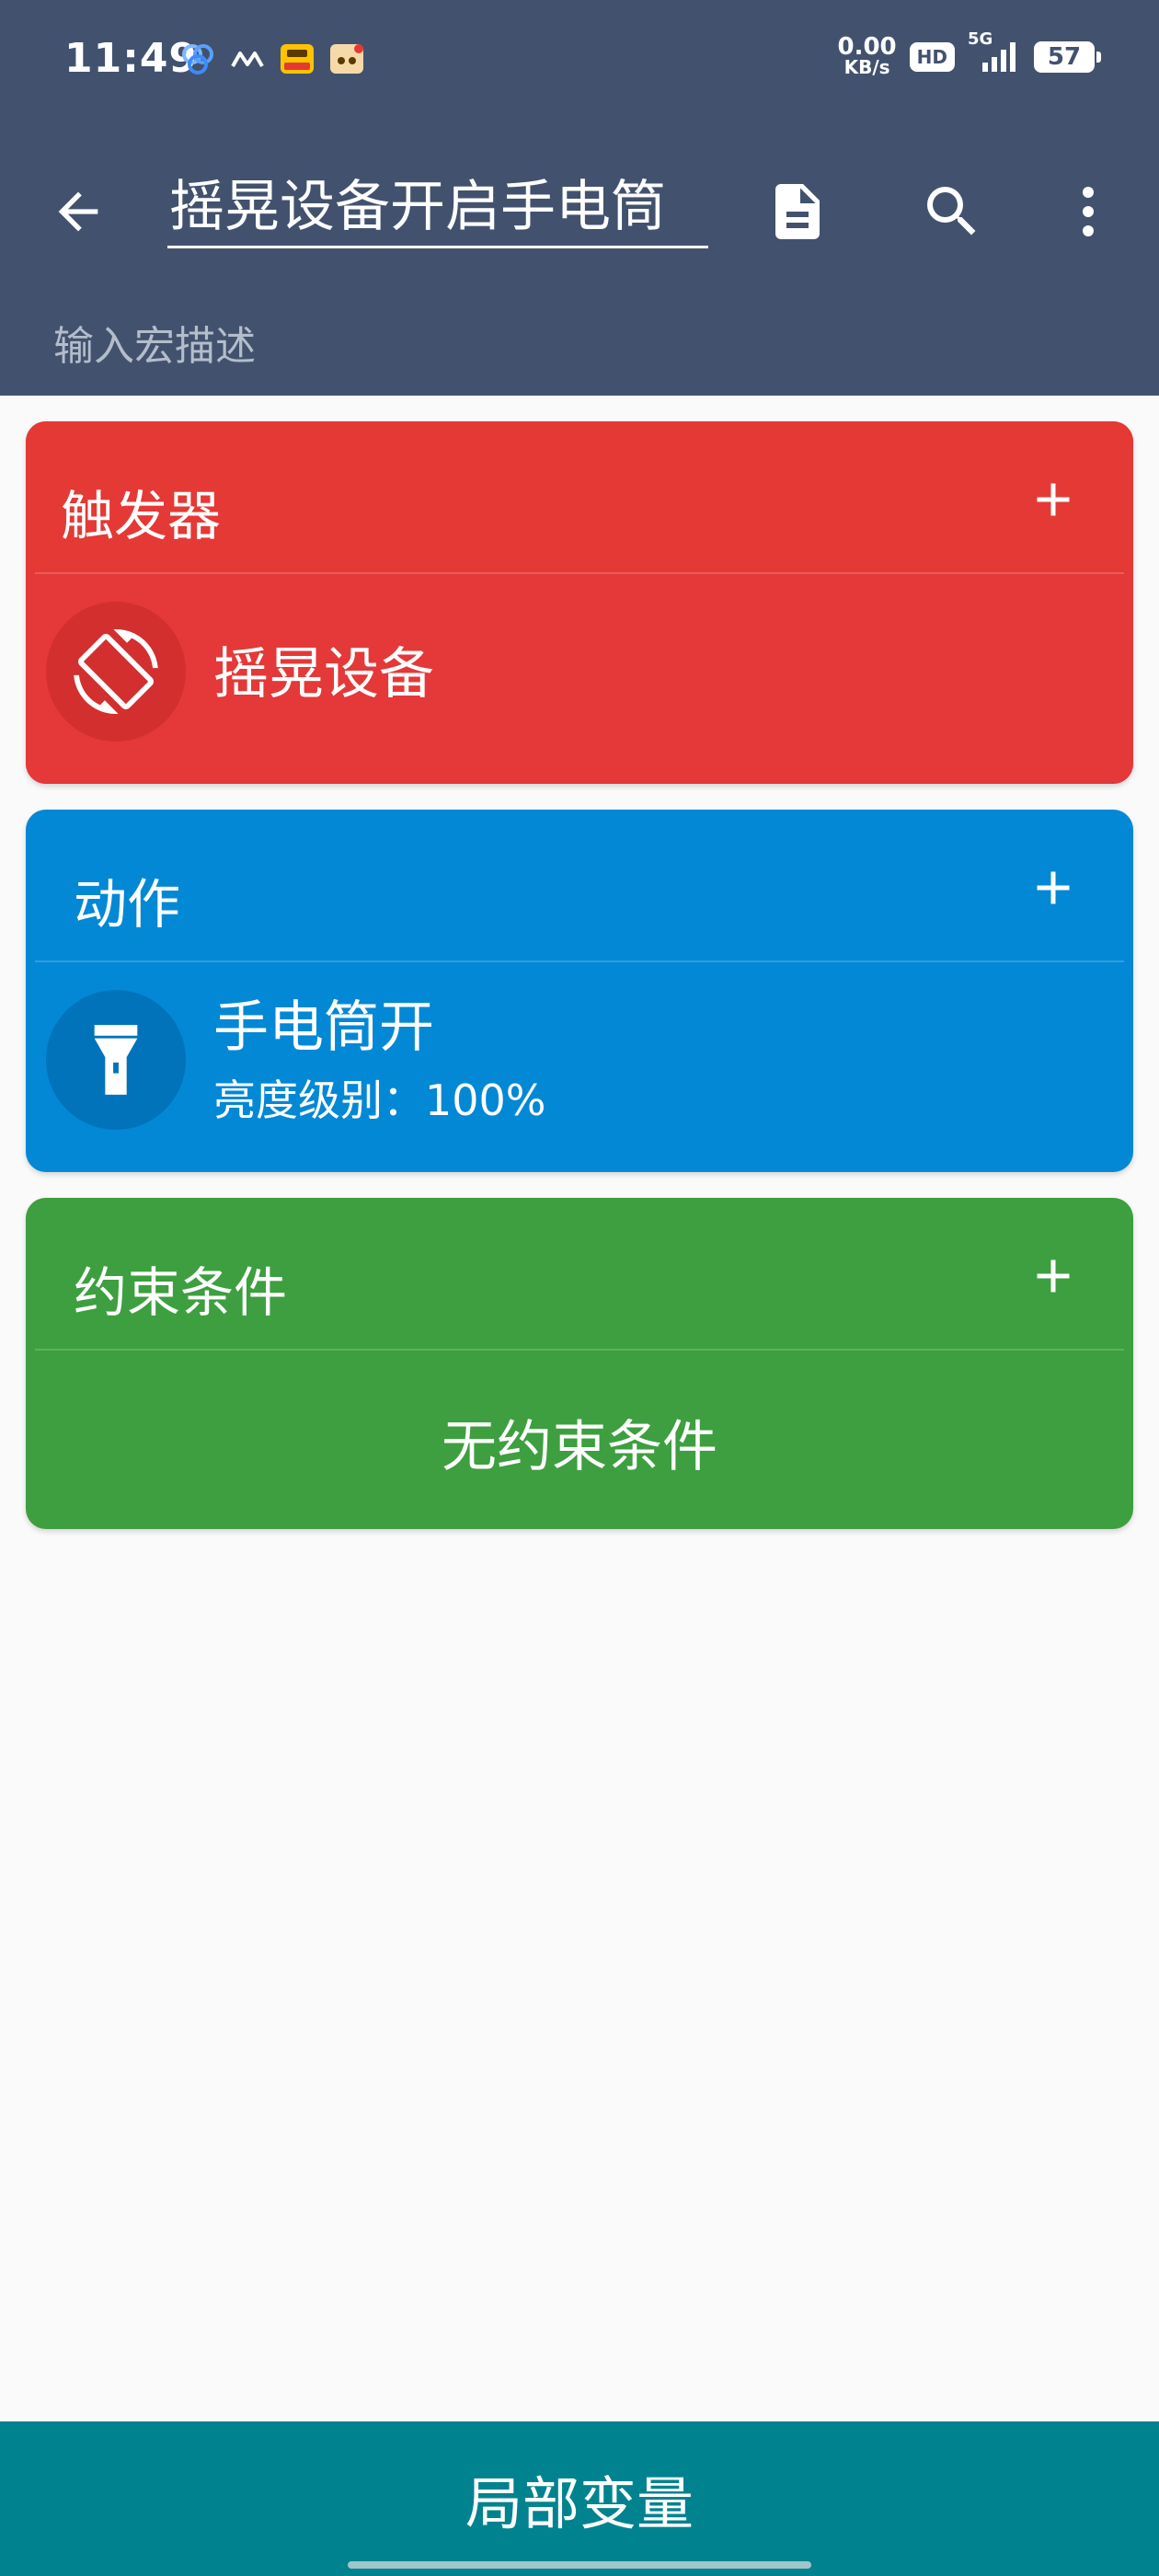 This screenshot has height=2576, width=1159. Describe the element at coordinates (346, 59) in the screenshot. I see `game-notification-icon` at that location.